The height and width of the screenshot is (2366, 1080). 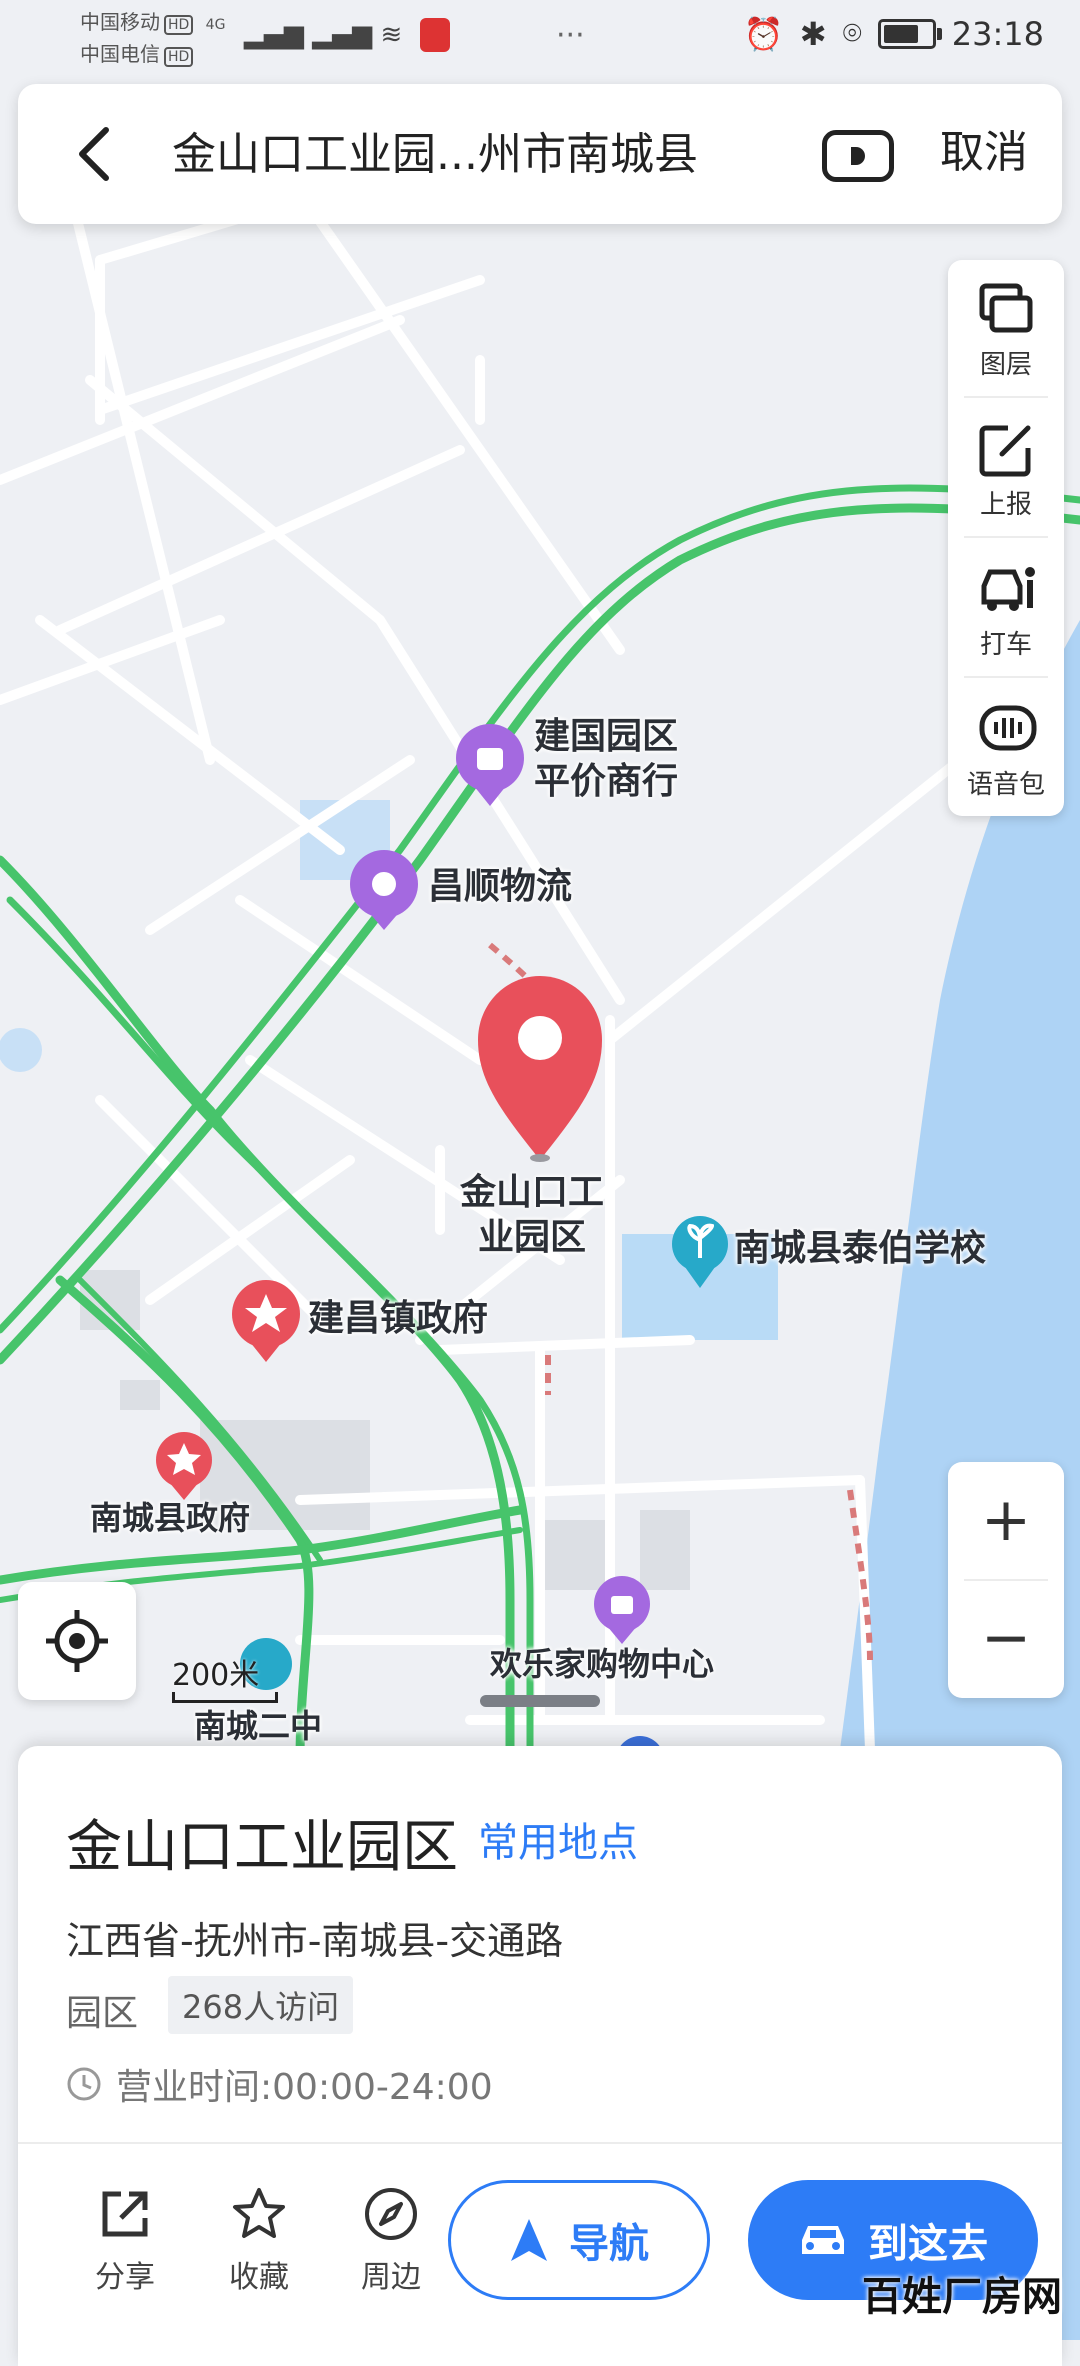 What do you see at coordinates (120, 54) in the screenshot?
I see `carrier-2-name: 中国电信` at bounding box center [120, 54].